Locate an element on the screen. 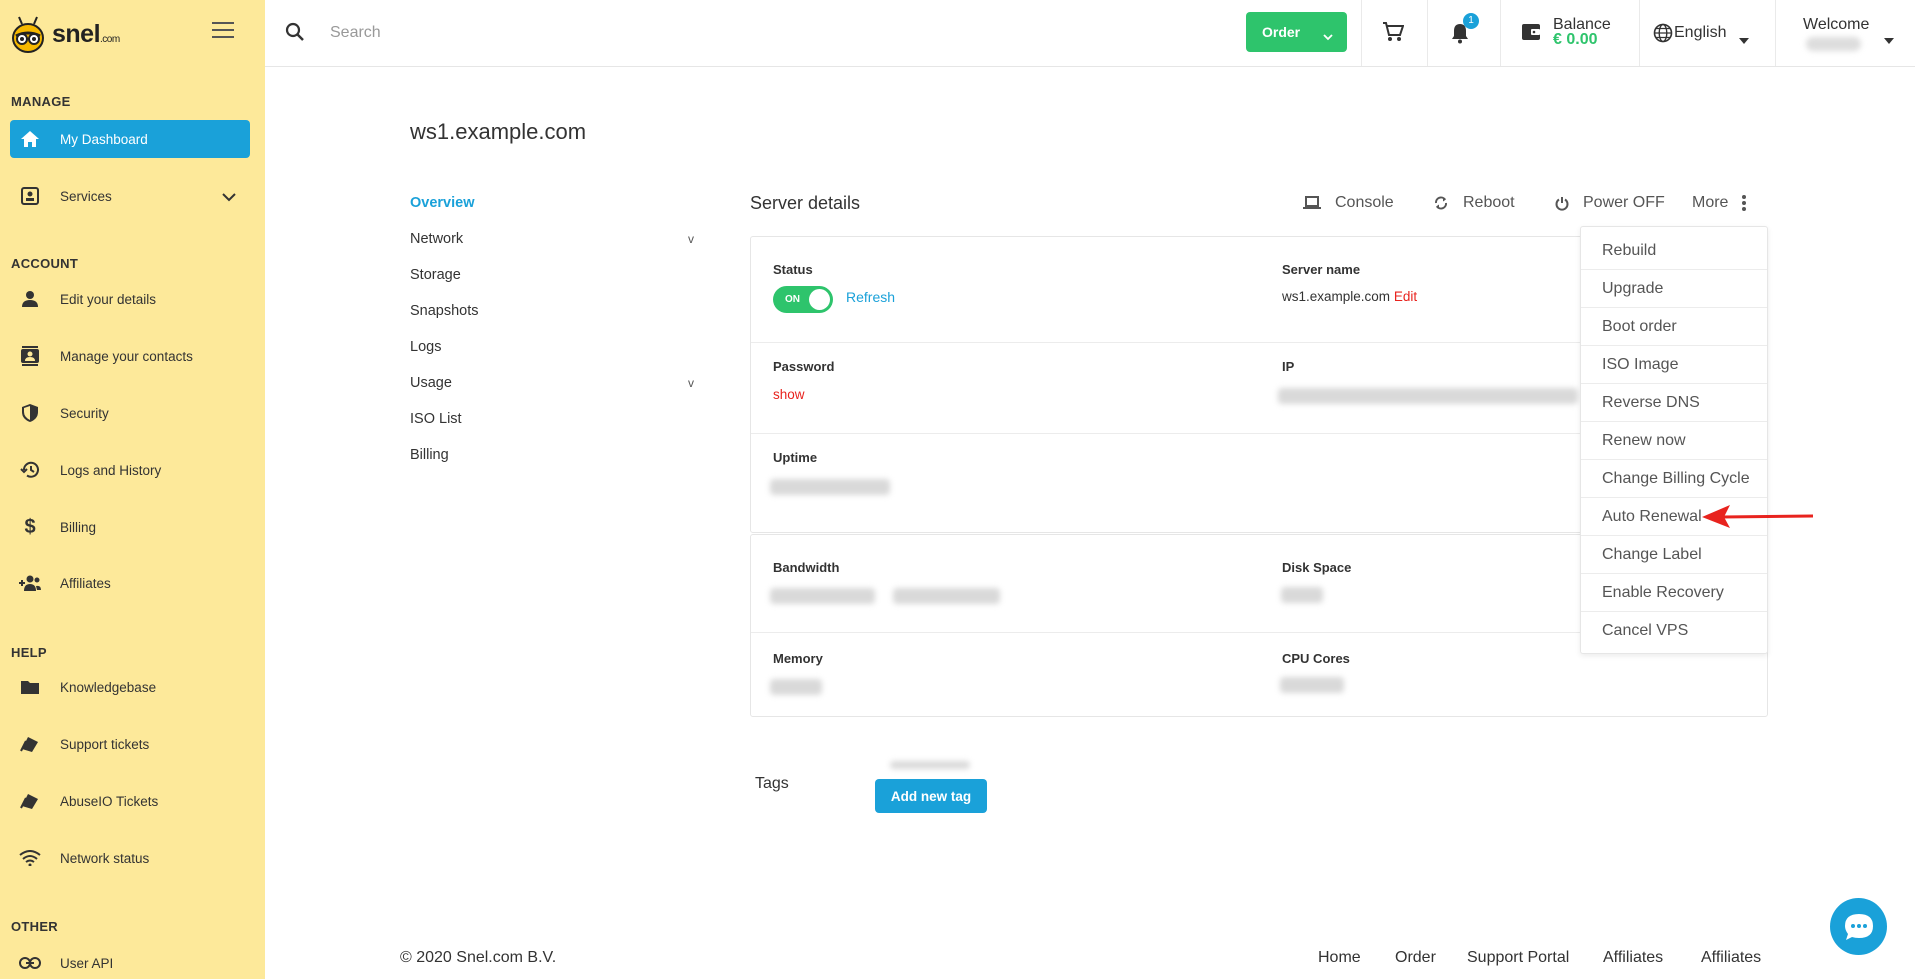 This screenshot has height=979, width=1915. reboot-icon is located at coordinates (1441, 203).